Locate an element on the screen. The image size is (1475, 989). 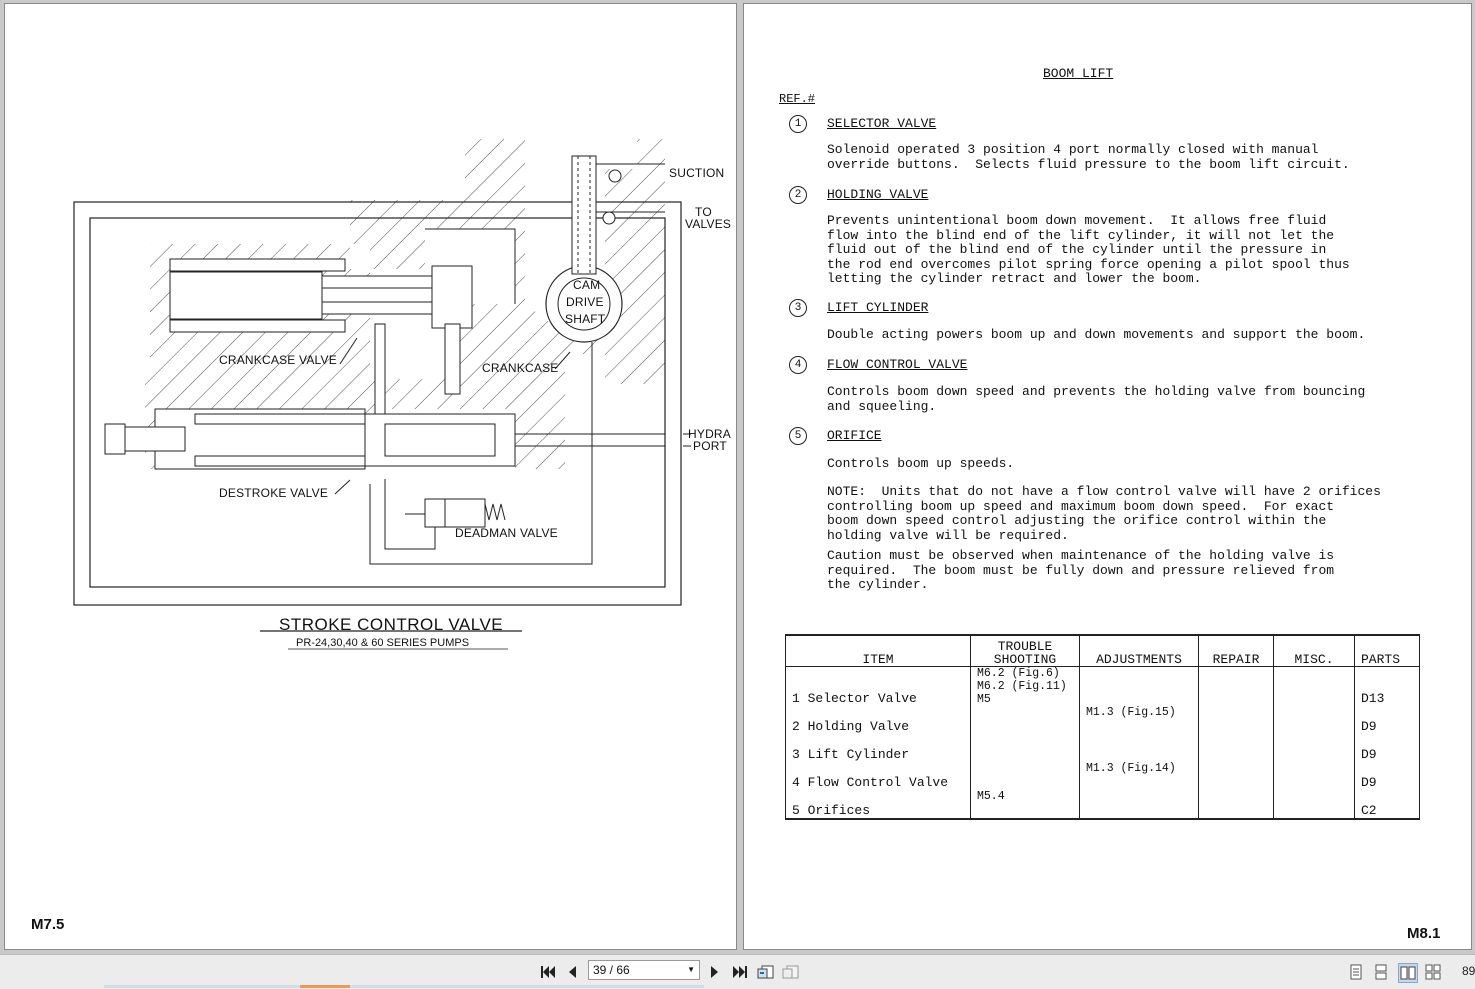
next-view-icon is located at coordinates (790, 972).